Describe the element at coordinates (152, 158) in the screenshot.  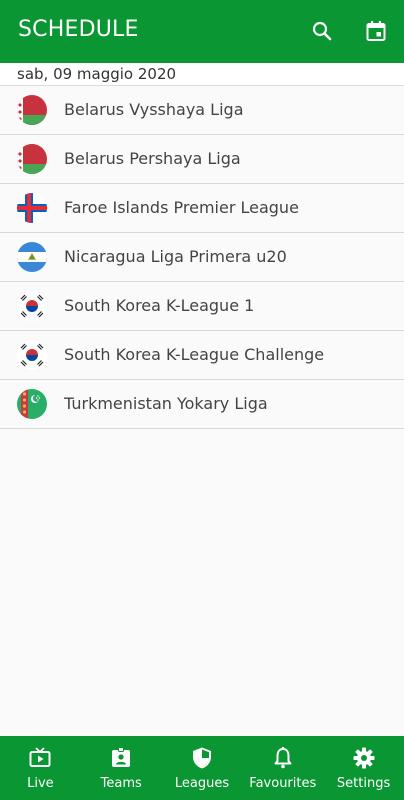
I see `list-item-label: Belarus Pershaya Liga` at that location.